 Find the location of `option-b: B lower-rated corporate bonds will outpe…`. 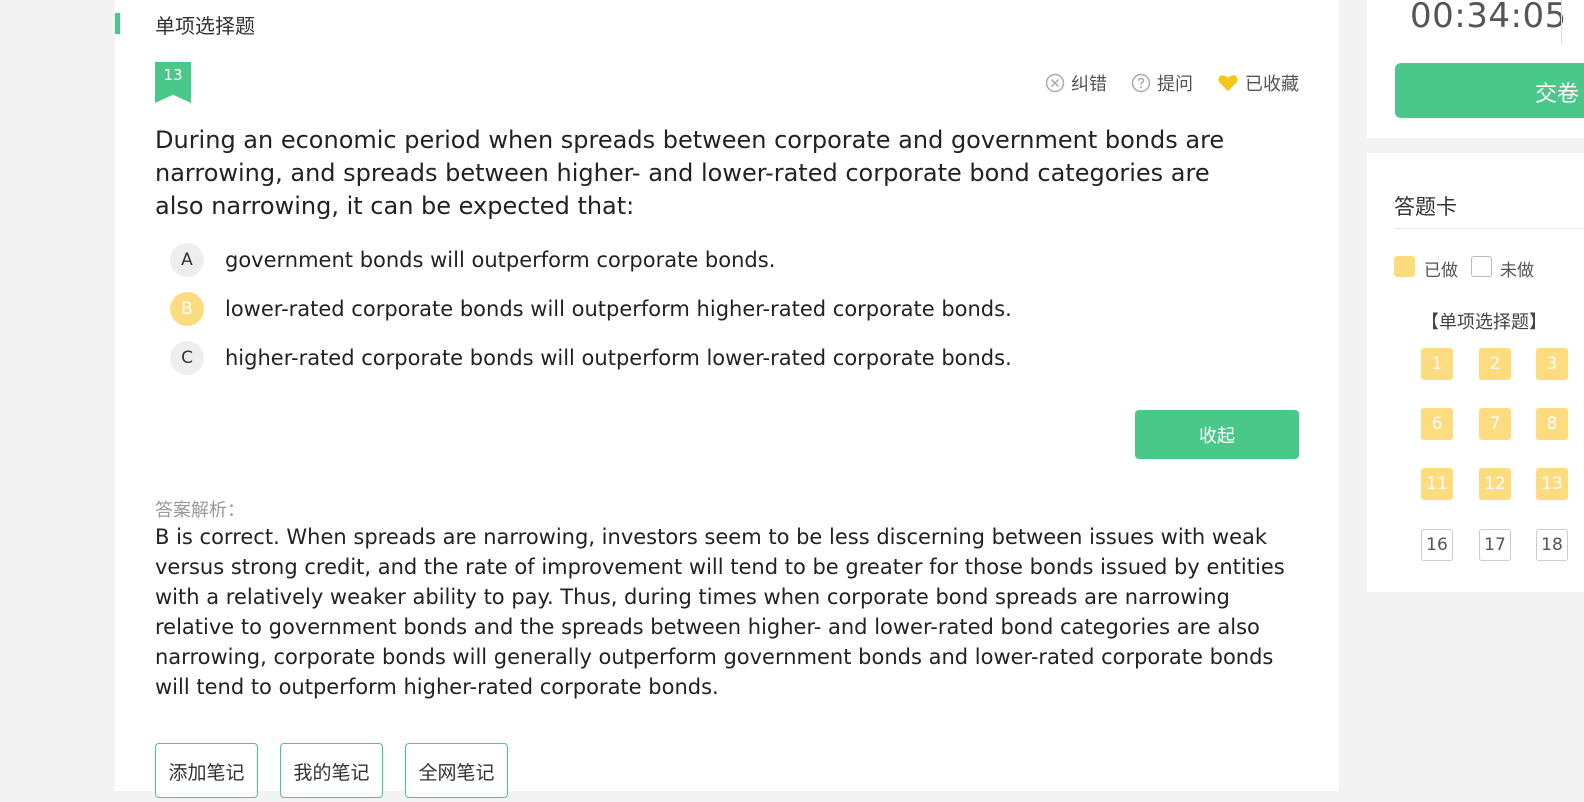

option-b: B lower-rated corporate bonds will outpe… is located at coordinates (591, 309).